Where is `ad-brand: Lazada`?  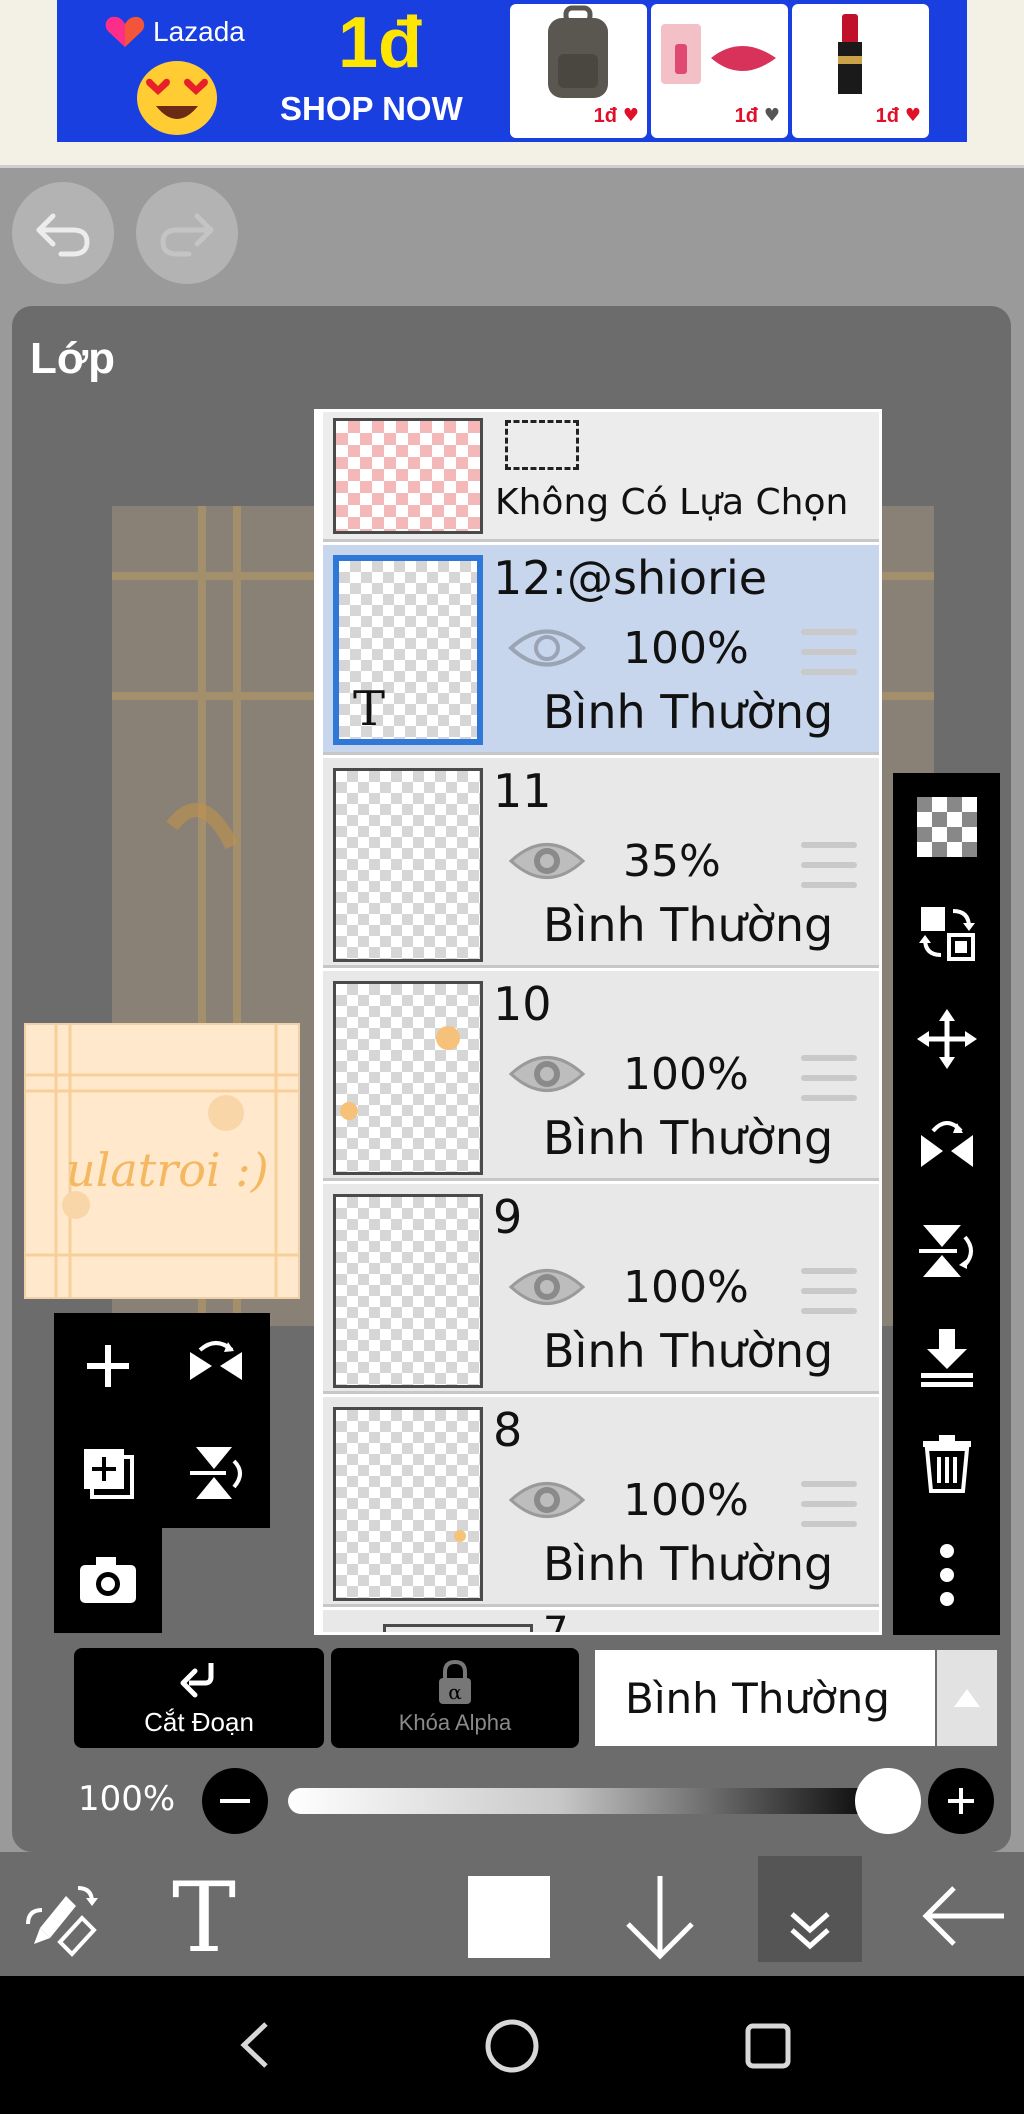 ad-brand: Lazada is located at coordinates (175, 32).